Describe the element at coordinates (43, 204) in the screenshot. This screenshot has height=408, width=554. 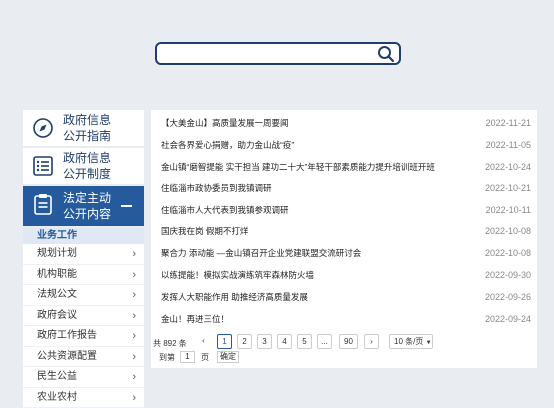
I see `clipboard-icon` at that location.